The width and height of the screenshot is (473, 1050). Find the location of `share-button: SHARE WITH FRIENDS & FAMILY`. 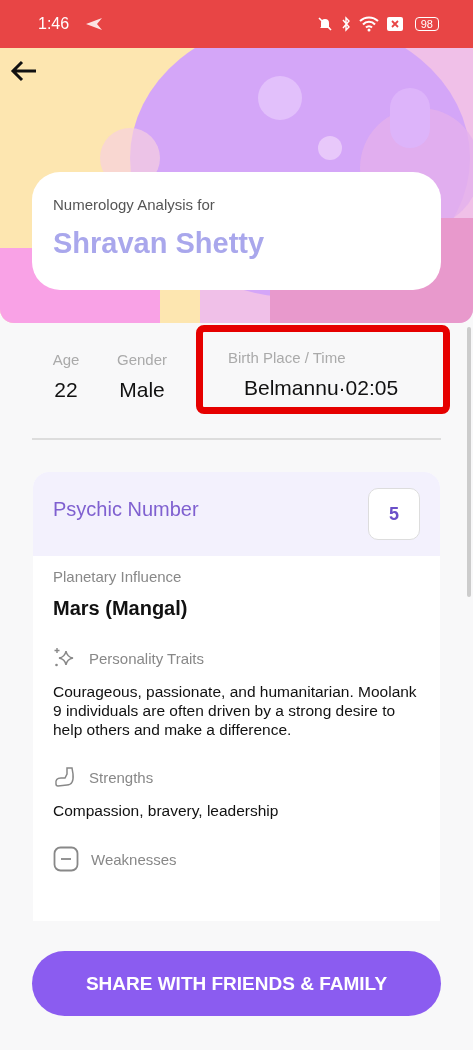

share-button: SHARE WITH FRIENDS & FAMILY is located at coordinates (236, 983).